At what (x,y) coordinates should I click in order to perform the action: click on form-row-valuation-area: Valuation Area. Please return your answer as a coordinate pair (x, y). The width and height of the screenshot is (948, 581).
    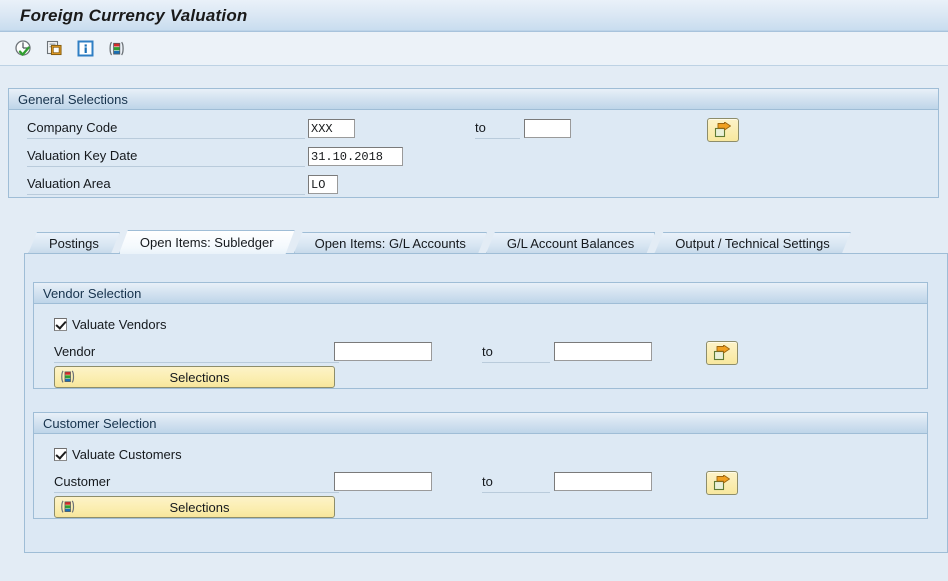
    Looking at the image, I should click on (473, 184).